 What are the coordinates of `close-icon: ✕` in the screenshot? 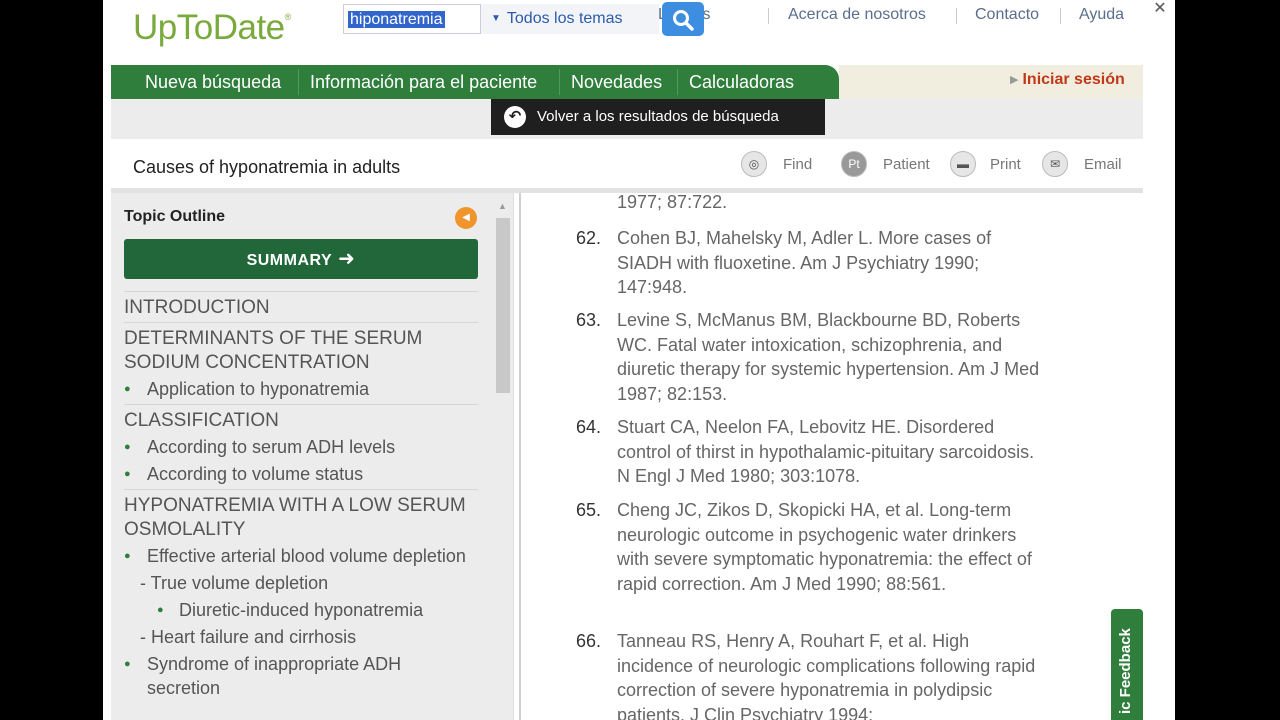 It's located at (1160, 9).